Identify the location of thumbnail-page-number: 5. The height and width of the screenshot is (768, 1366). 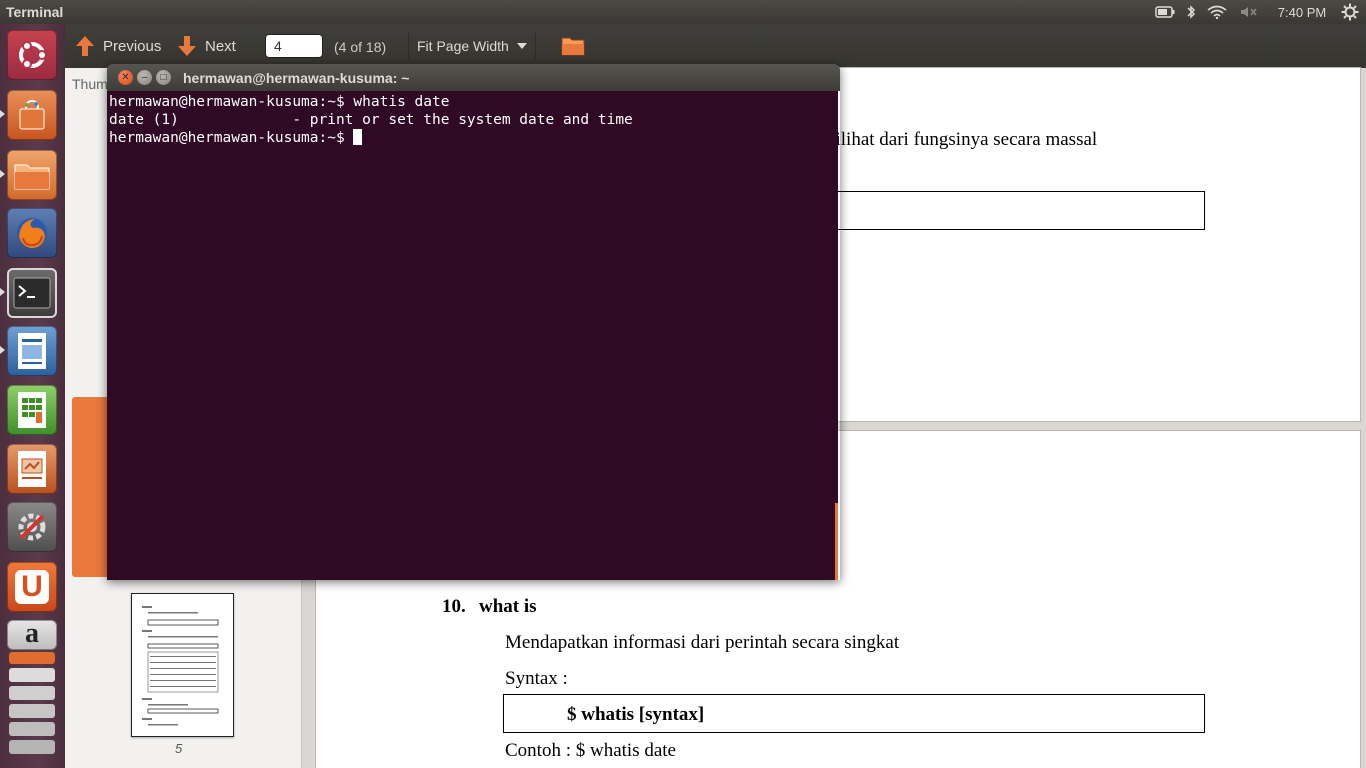
(179, 748).